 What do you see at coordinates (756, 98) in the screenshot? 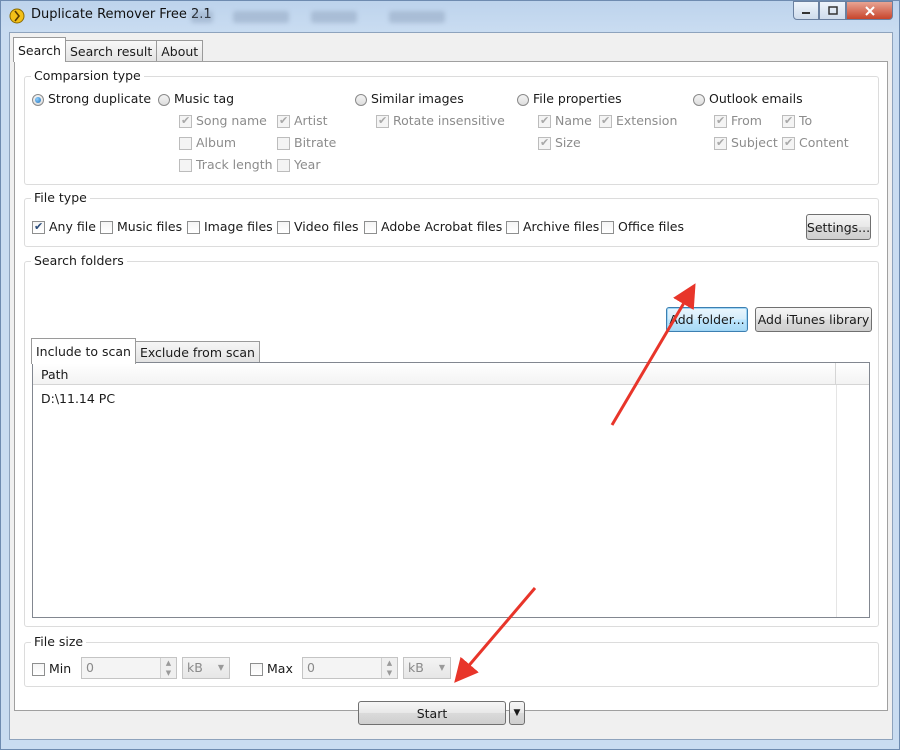
I see `radio-label: Outlook emails` at bounding box center [756, 98].